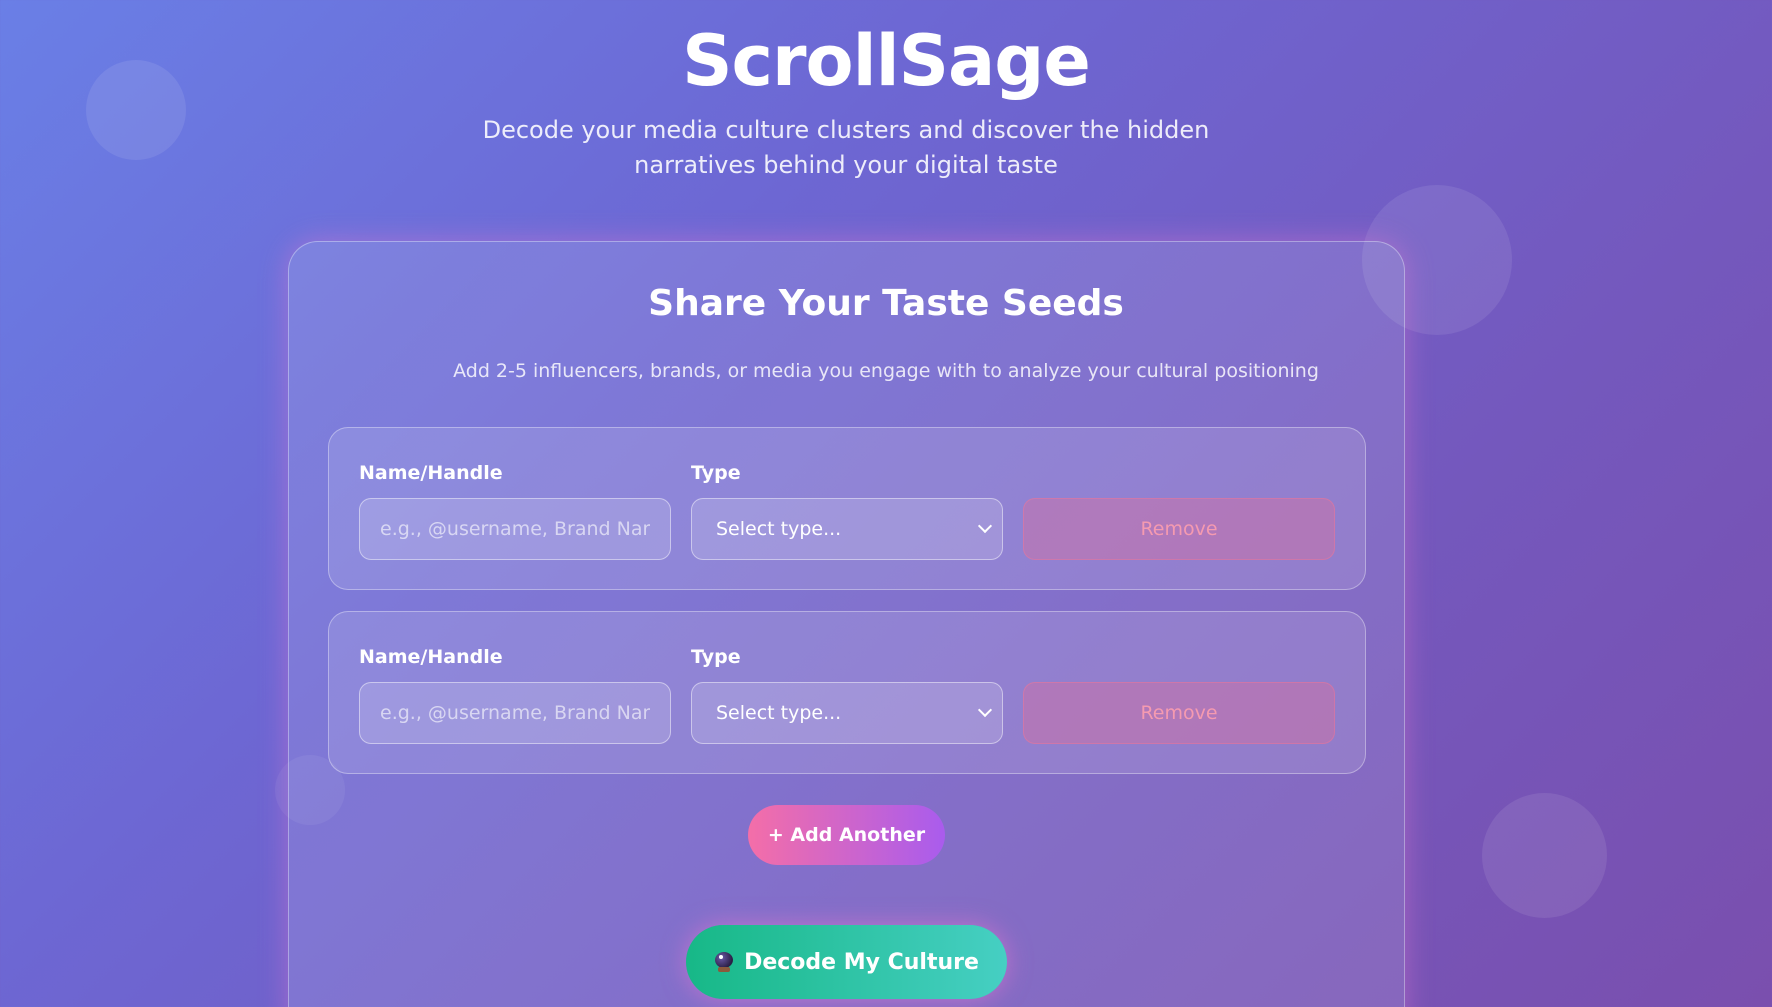  I want to click on decode-my-culture-button: Decode My Culture, so click(846, 962).